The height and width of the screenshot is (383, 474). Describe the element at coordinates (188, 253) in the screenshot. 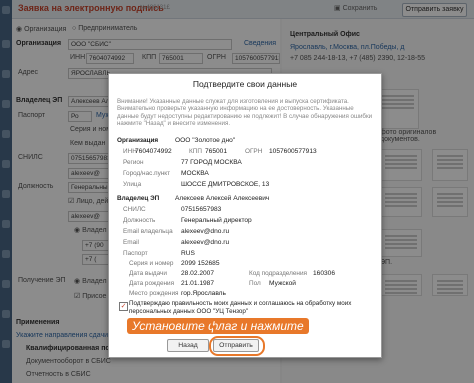

I see `m-passport-value: RUS` at that location.